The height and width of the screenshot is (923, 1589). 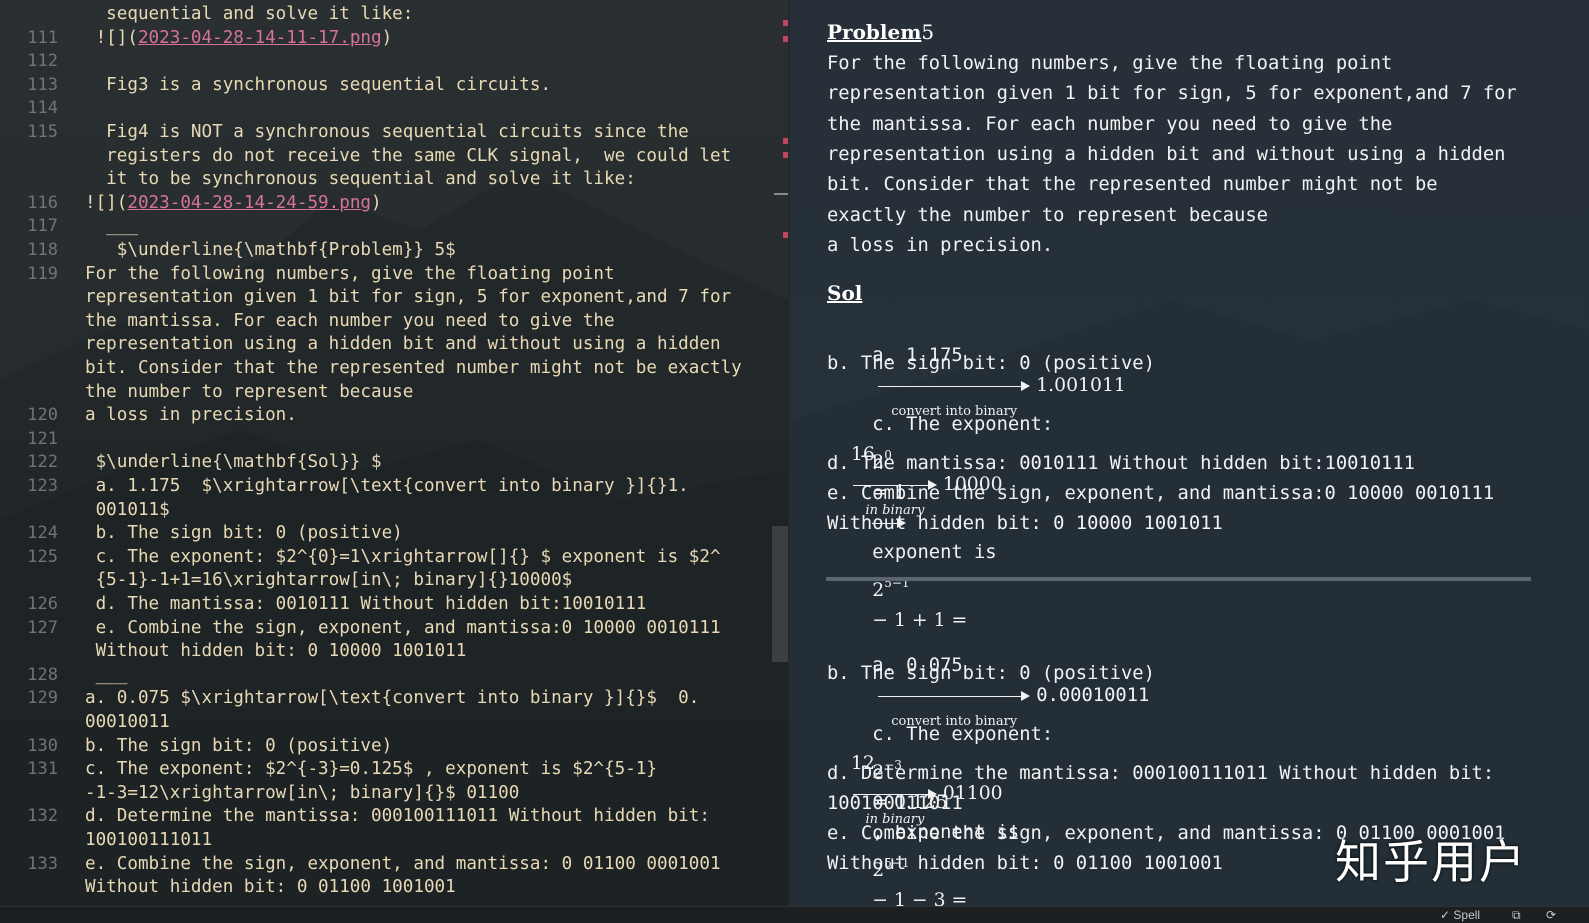 What do you see at coordinates (42, 273) in the screenshot?
I see `line-number: 119` at bounding box center [42, 273].